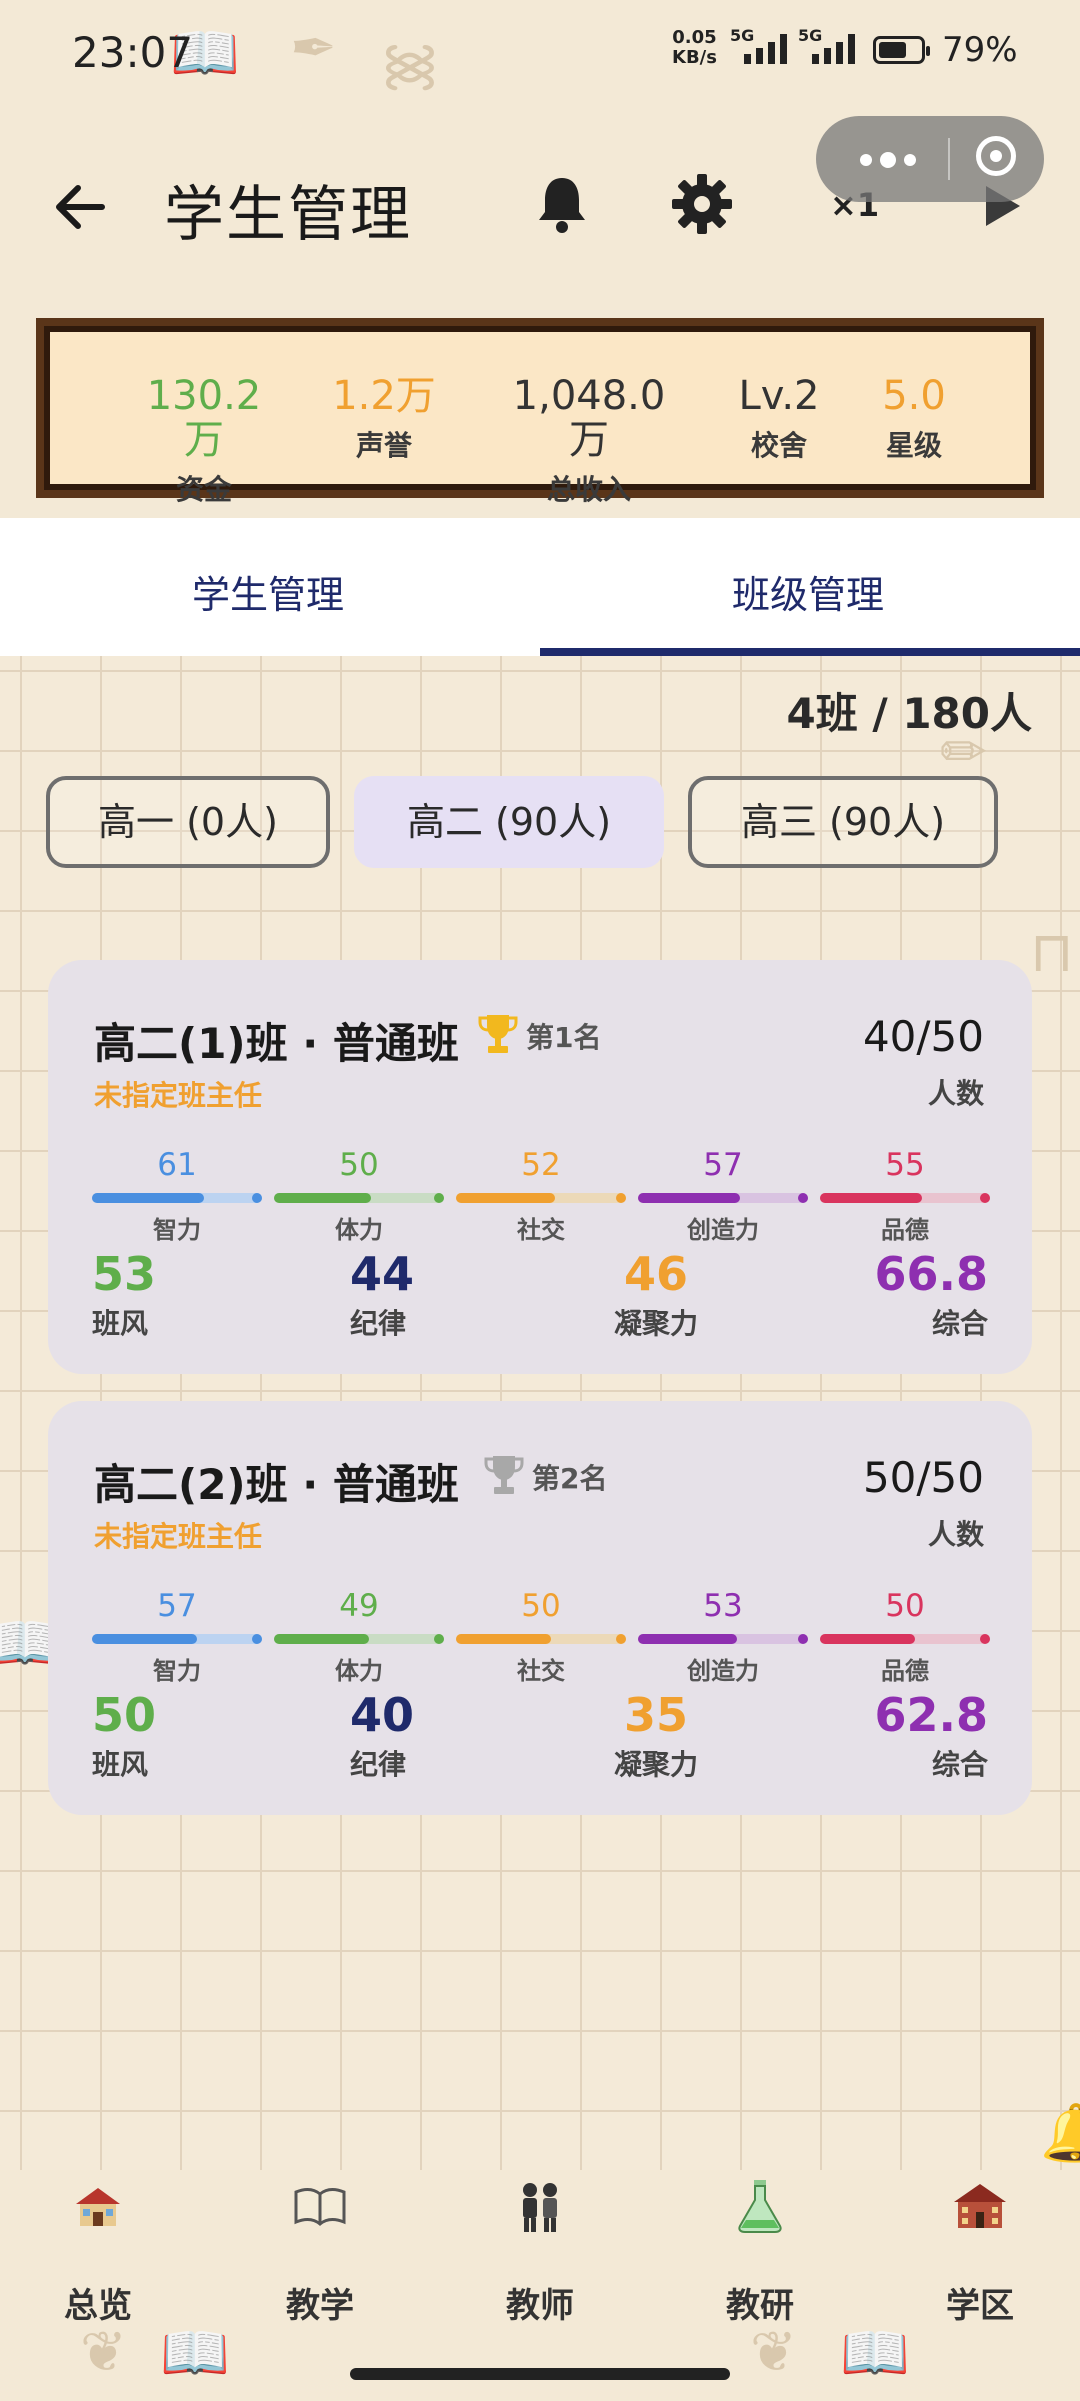 The height and width of the screenshot is (2401, 1080). I want to click on resource-value: Lv.2, so click(779, 396).